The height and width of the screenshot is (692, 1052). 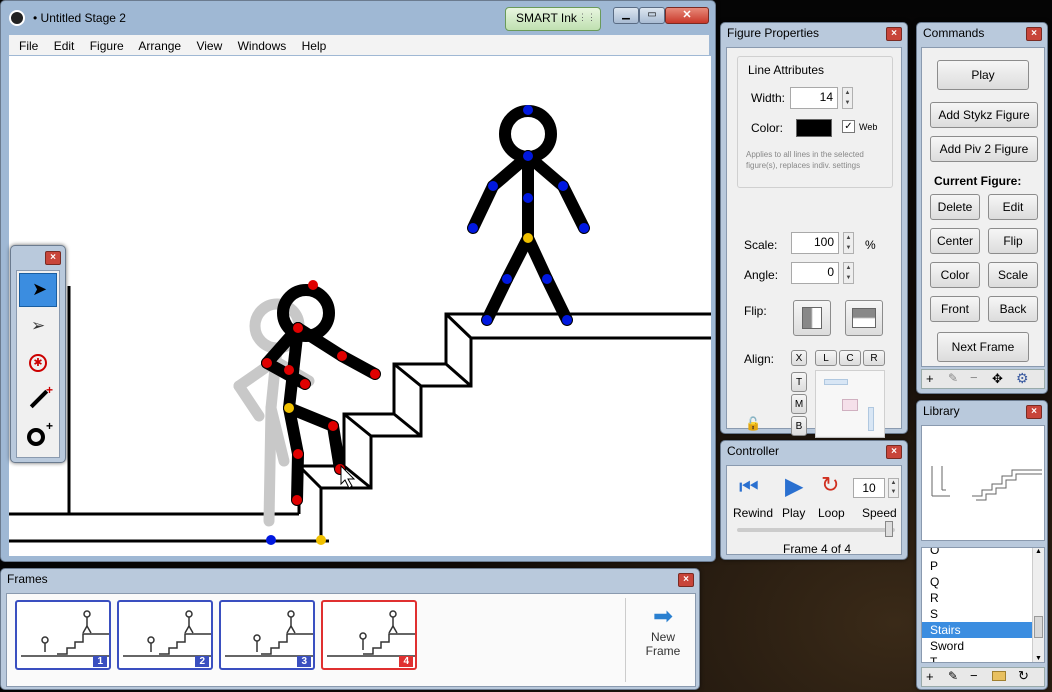 What do you see at coordinates (262, 46) in the screenshot?
I see `menu-windows: Windows` at bounding box center [262, 46].